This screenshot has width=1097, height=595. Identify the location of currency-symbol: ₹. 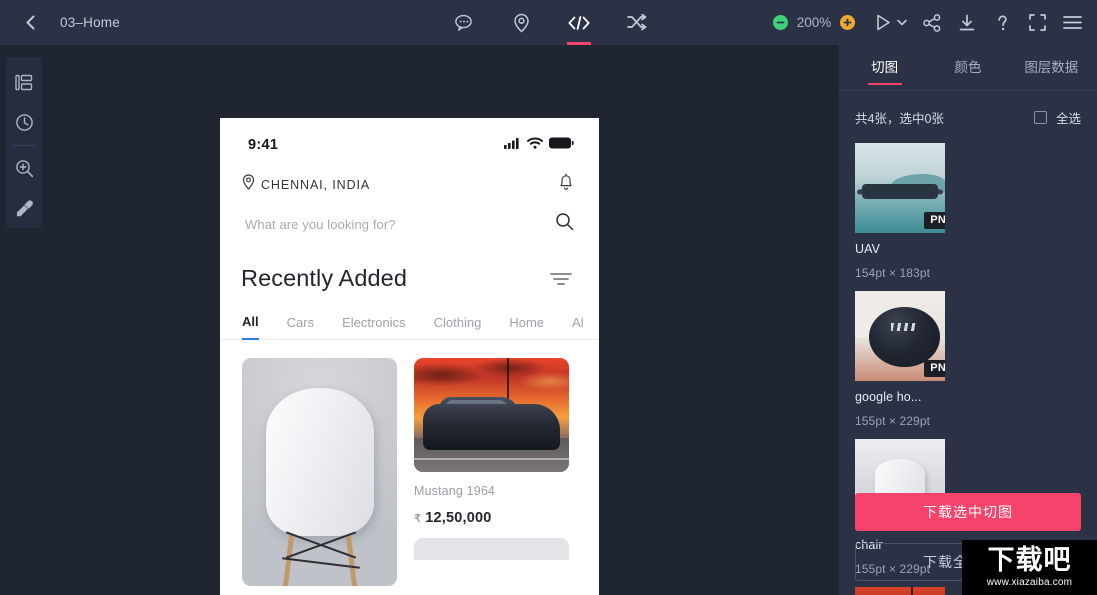
(418, 519).